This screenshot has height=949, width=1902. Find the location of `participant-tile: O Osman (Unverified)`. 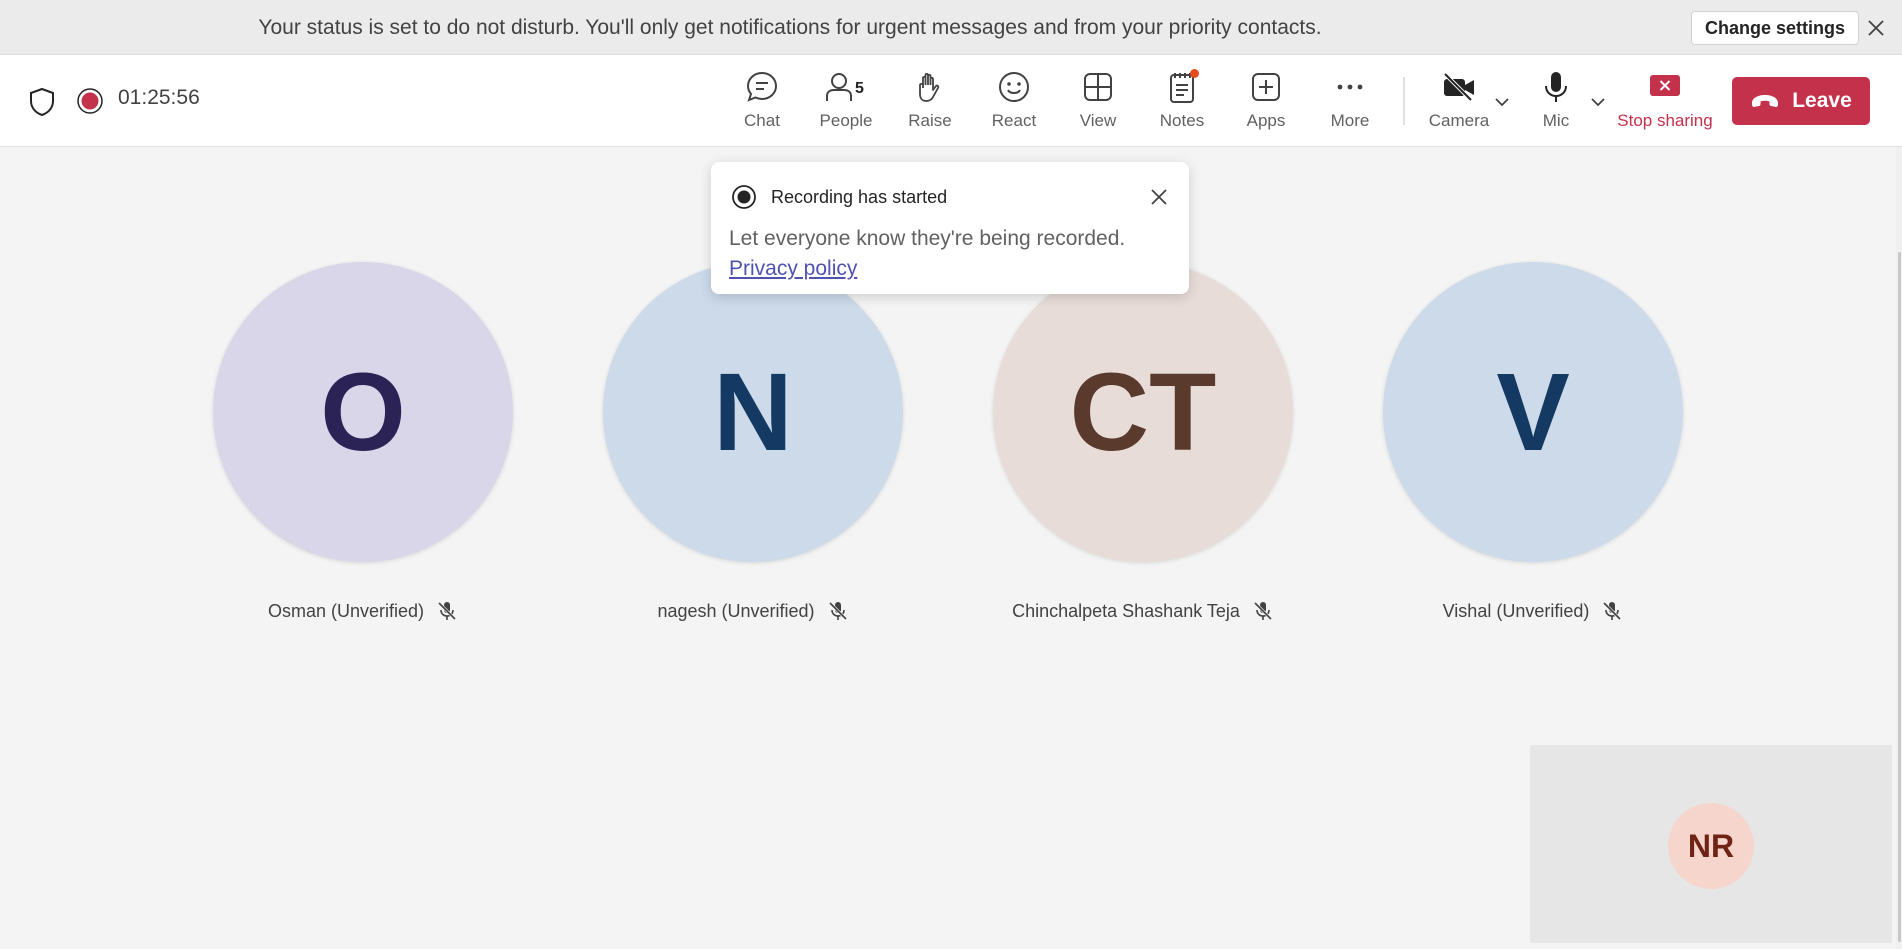

participant-tile: O Osman (Unverified) is located at coordinates (363, 442).